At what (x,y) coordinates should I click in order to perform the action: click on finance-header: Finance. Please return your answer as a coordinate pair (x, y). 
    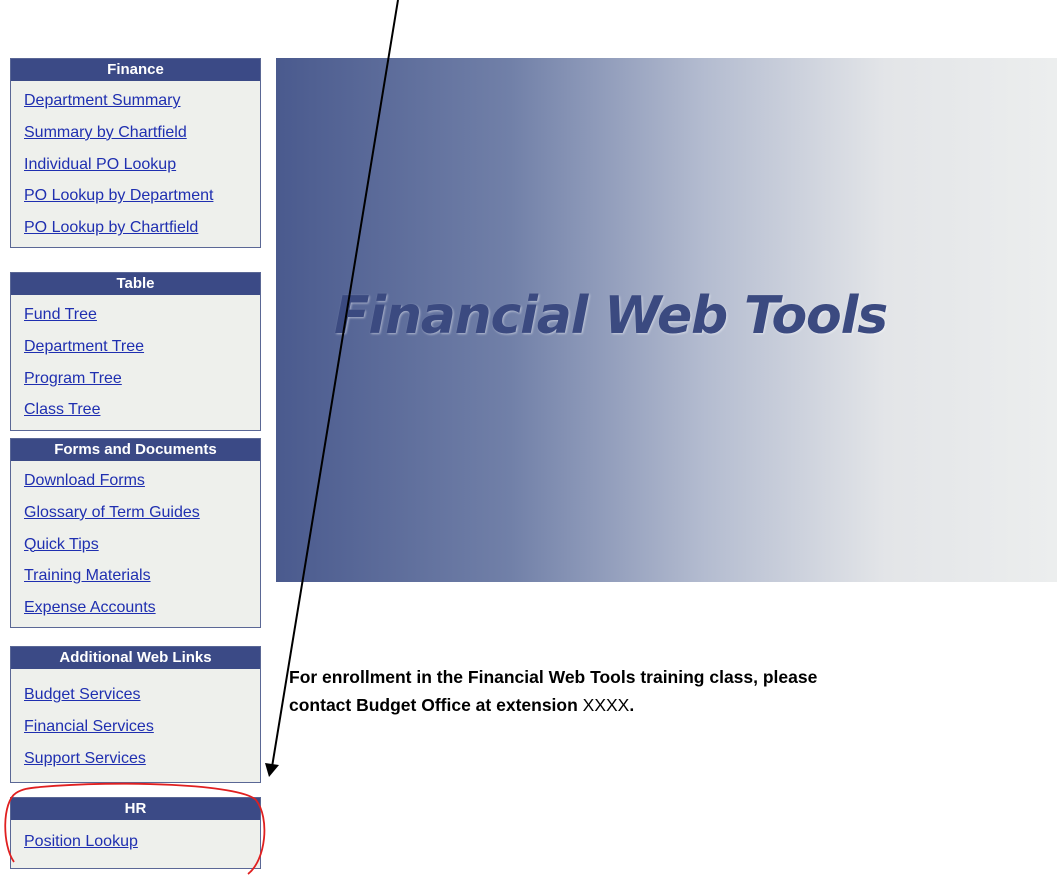
    Looking at the image, I should click on (135, 70).